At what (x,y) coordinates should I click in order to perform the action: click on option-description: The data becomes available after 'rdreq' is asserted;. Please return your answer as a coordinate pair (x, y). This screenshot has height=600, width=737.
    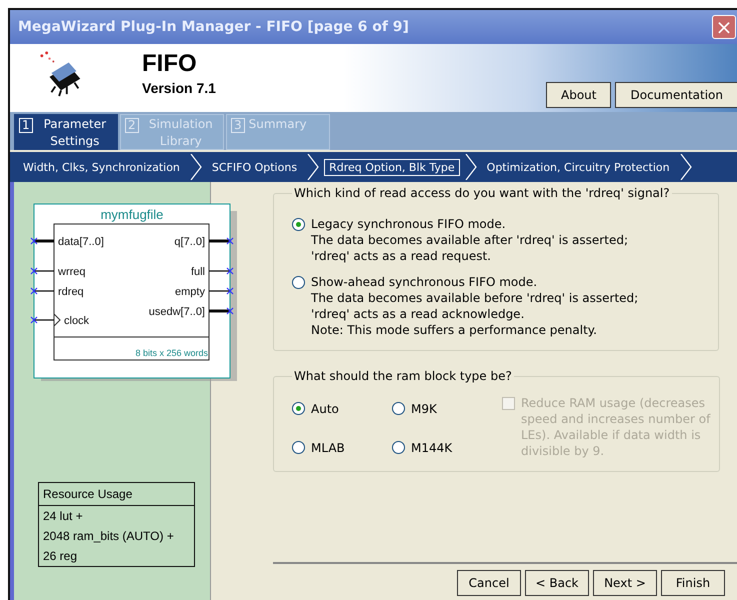
    Looking at the image, I should click on (469, 240).